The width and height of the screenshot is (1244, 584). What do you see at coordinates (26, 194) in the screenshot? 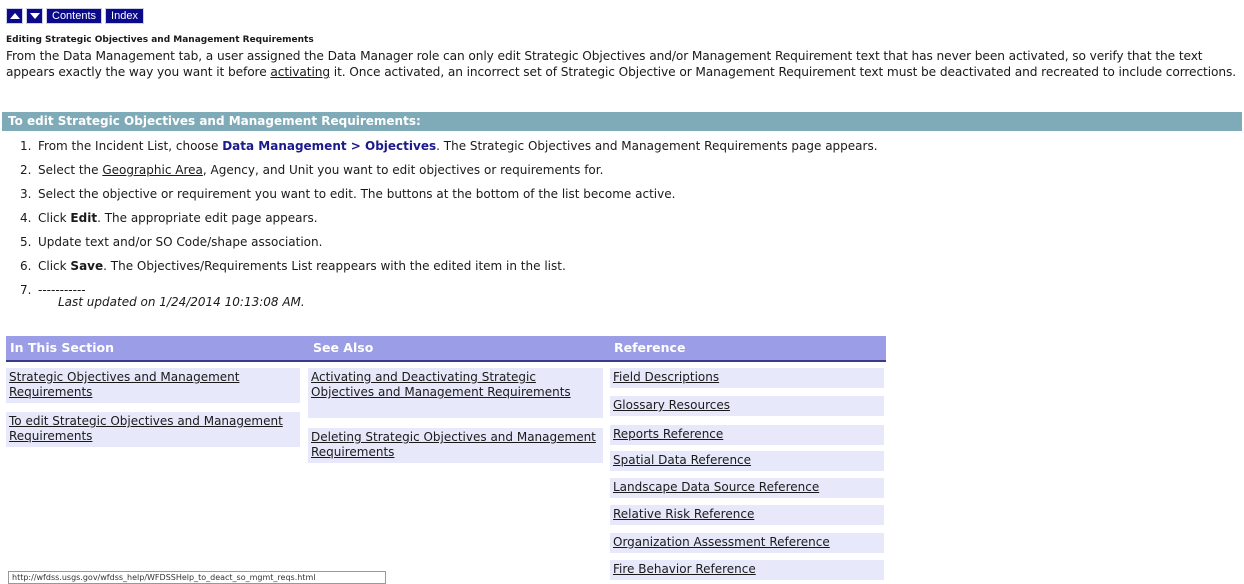
I see `step-number: 3.` at bounding box center [26, 194].